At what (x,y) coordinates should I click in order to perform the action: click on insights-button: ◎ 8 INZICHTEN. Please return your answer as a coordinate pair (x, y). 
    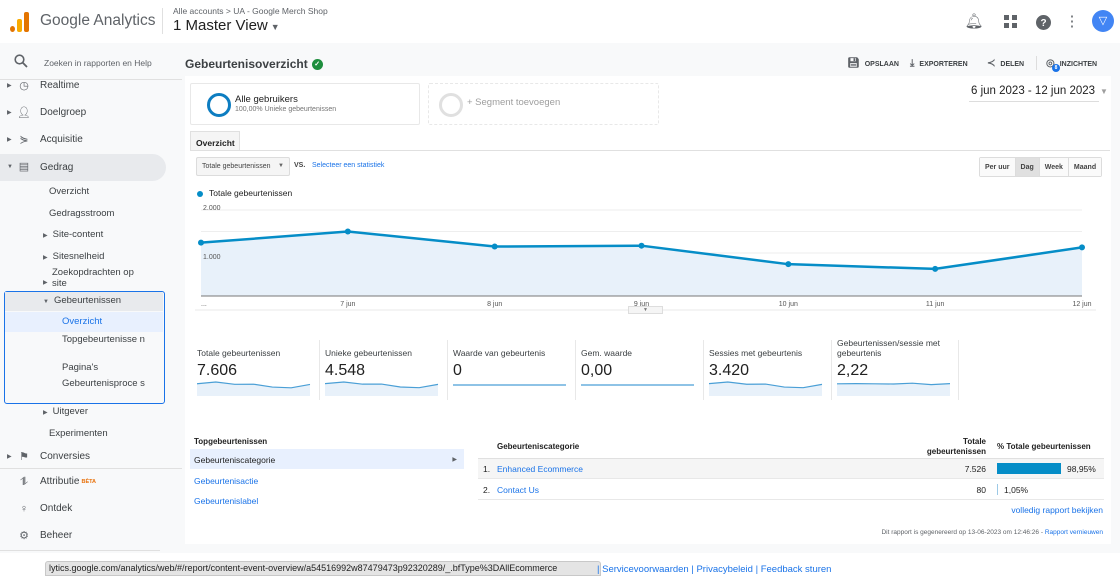
    Looking at the image, I should click on (1071, 65).